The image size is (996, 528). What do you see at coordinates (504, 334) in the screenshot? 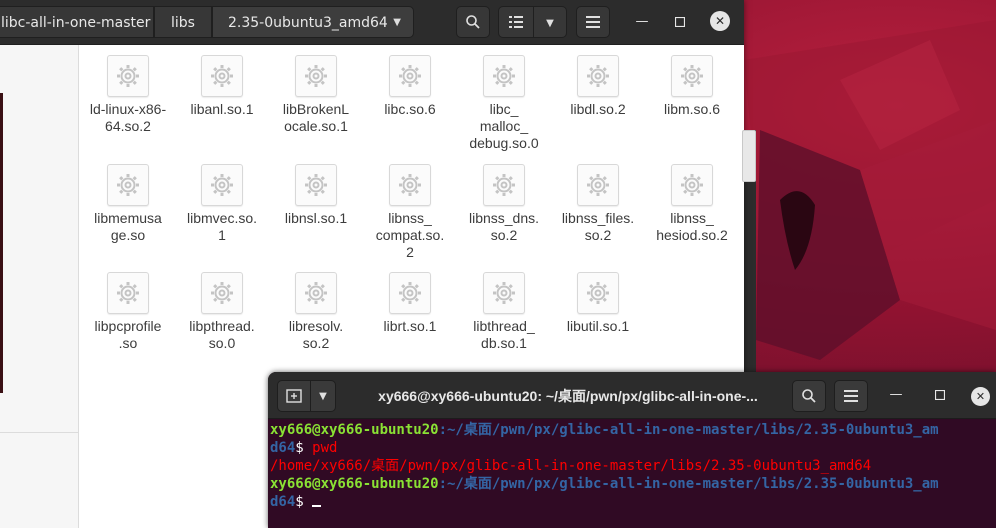
I see `file-name: libthread_ db.so.1` at bounding box center [504, 334].